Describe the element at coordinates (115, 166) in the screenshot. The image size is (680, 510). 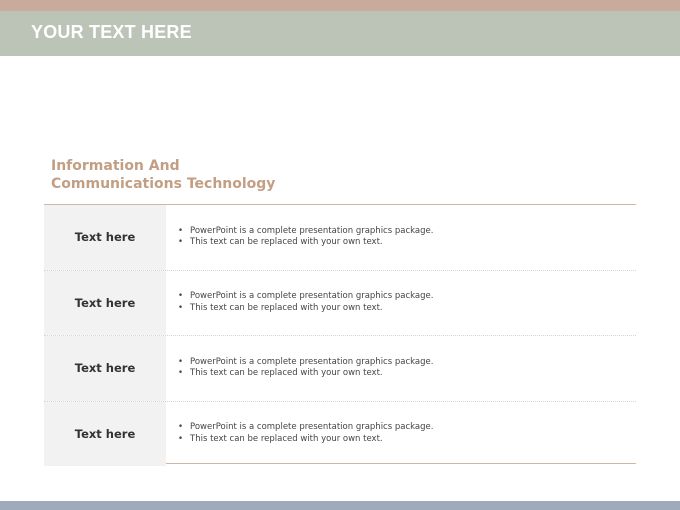
I see `section-heading-line-1: Information And` at that location.